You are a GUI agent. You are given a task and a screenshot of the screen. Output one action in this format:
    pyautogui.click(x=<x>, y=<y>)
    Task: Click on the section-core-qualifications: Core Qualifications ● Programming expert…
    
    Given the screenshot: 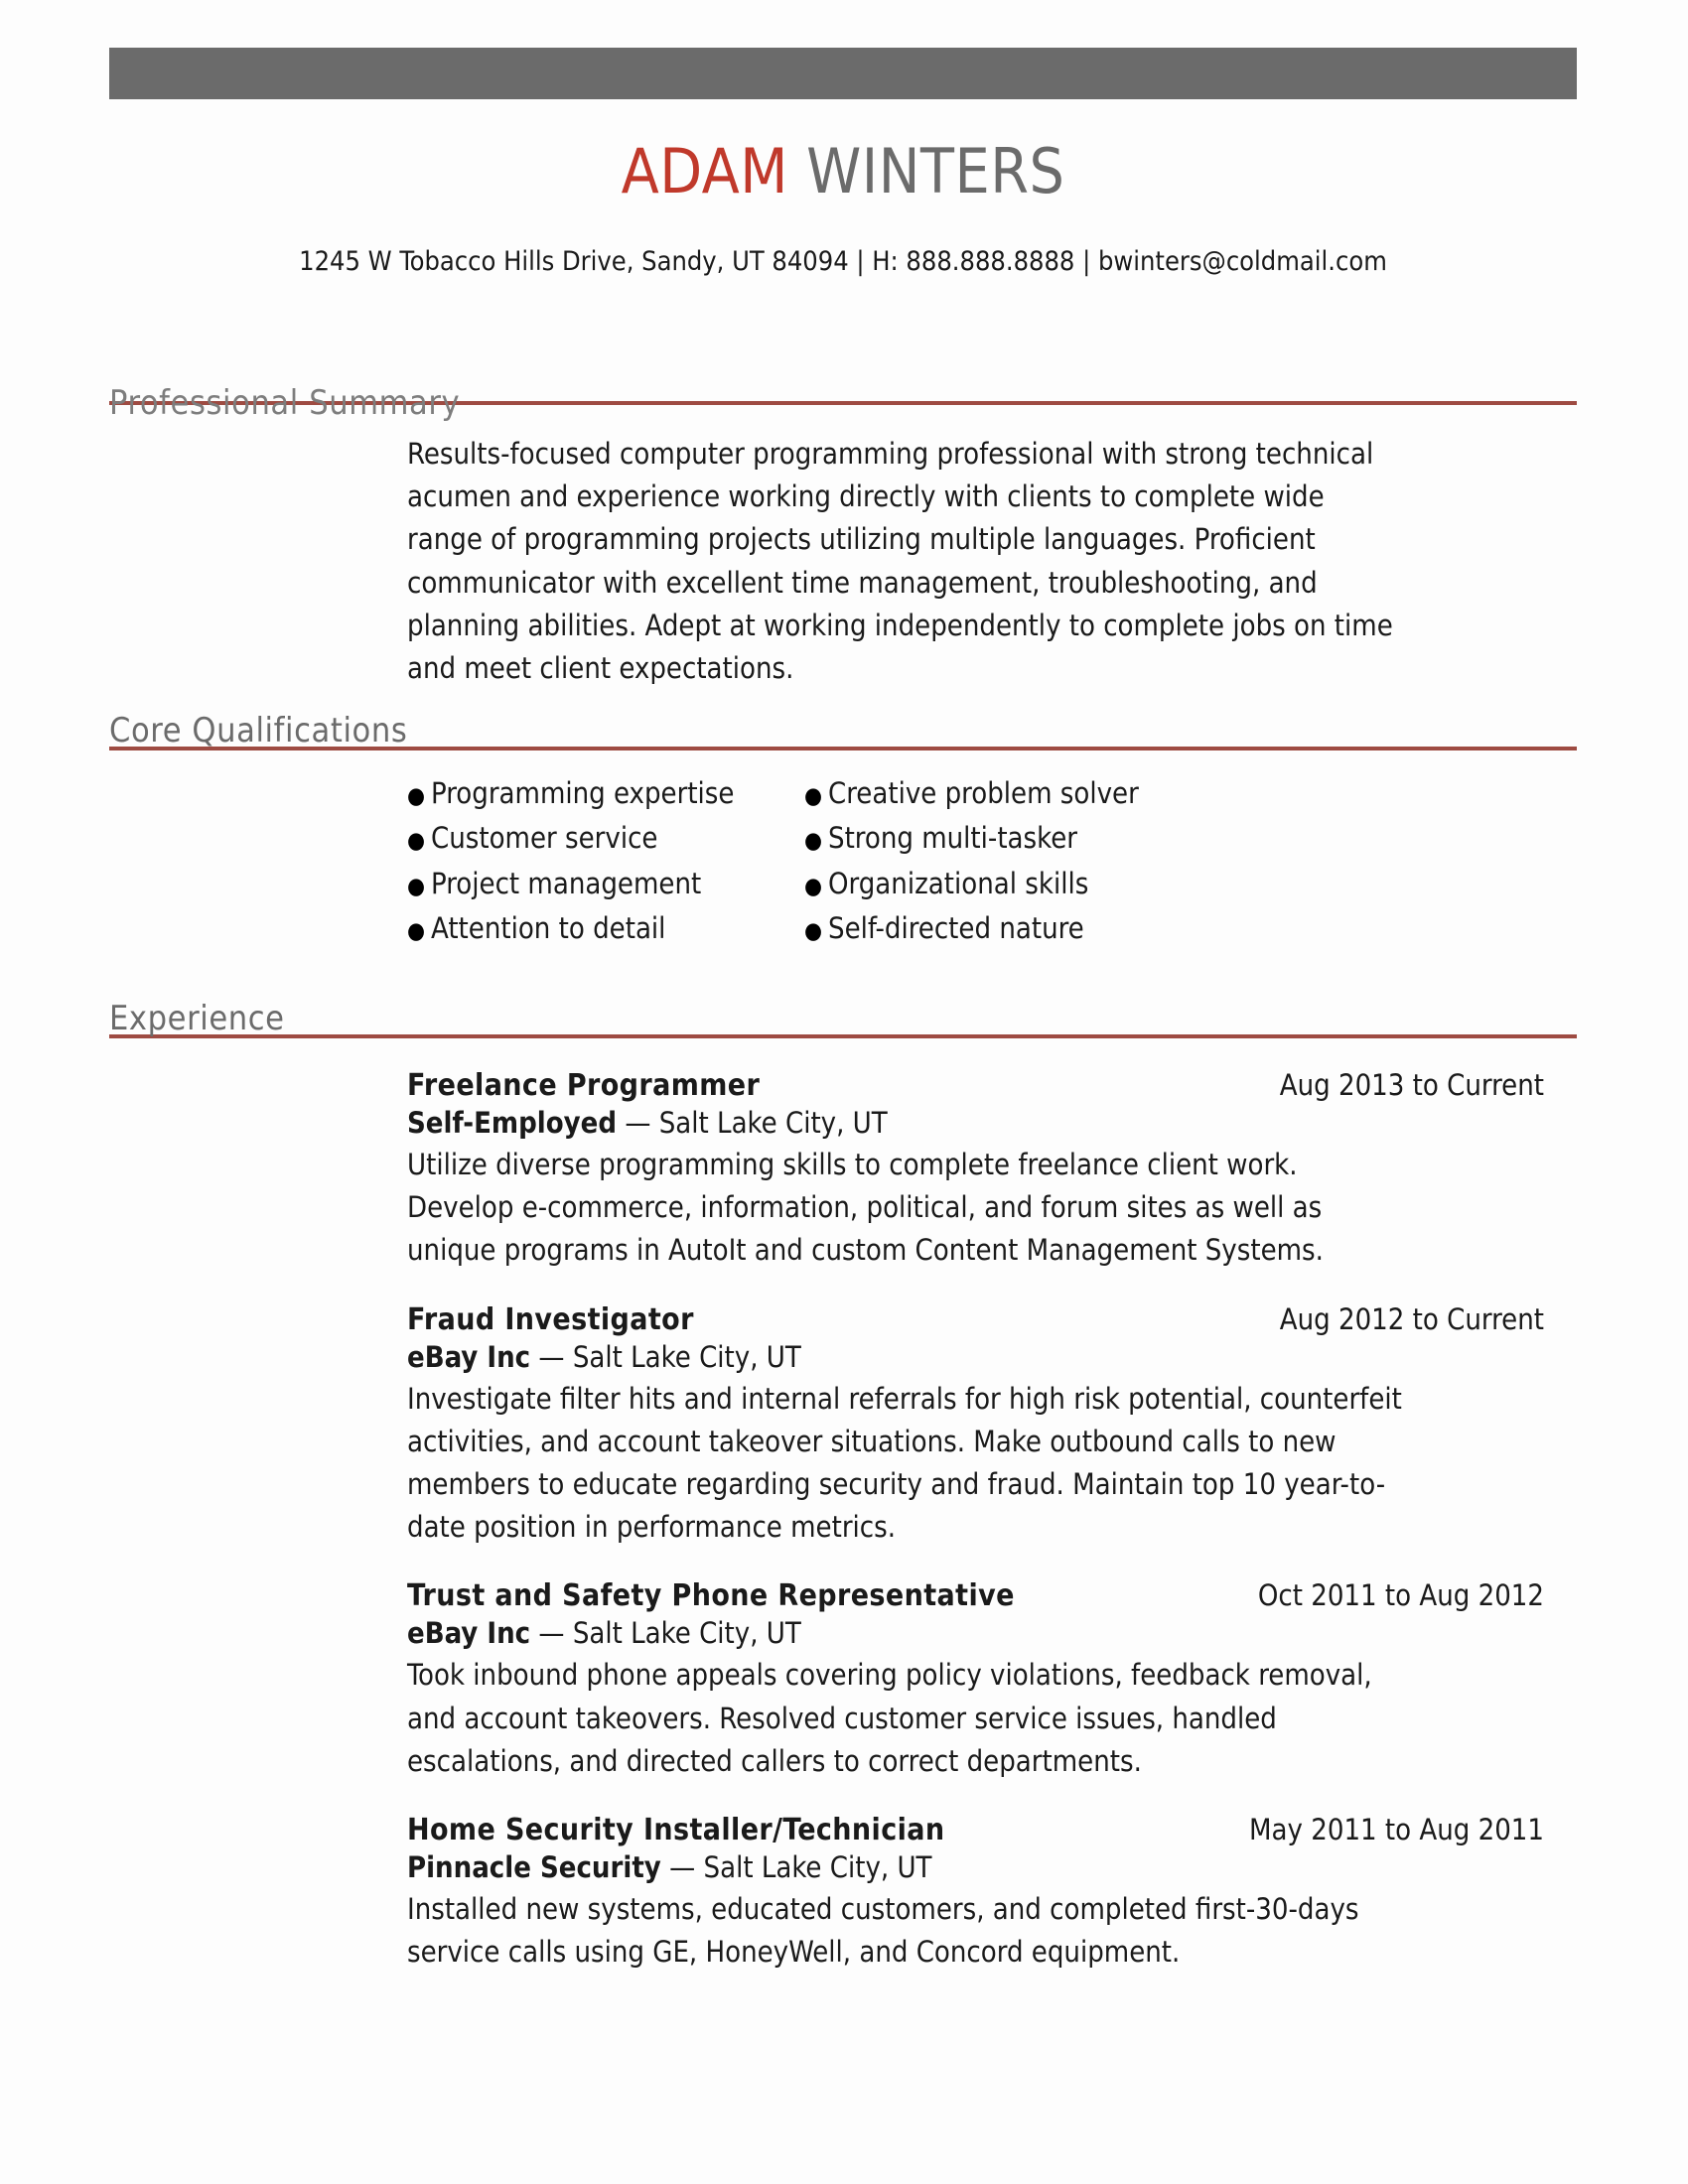 What is the action you would take?
    pyautogui.click(x=843, y=823)
    